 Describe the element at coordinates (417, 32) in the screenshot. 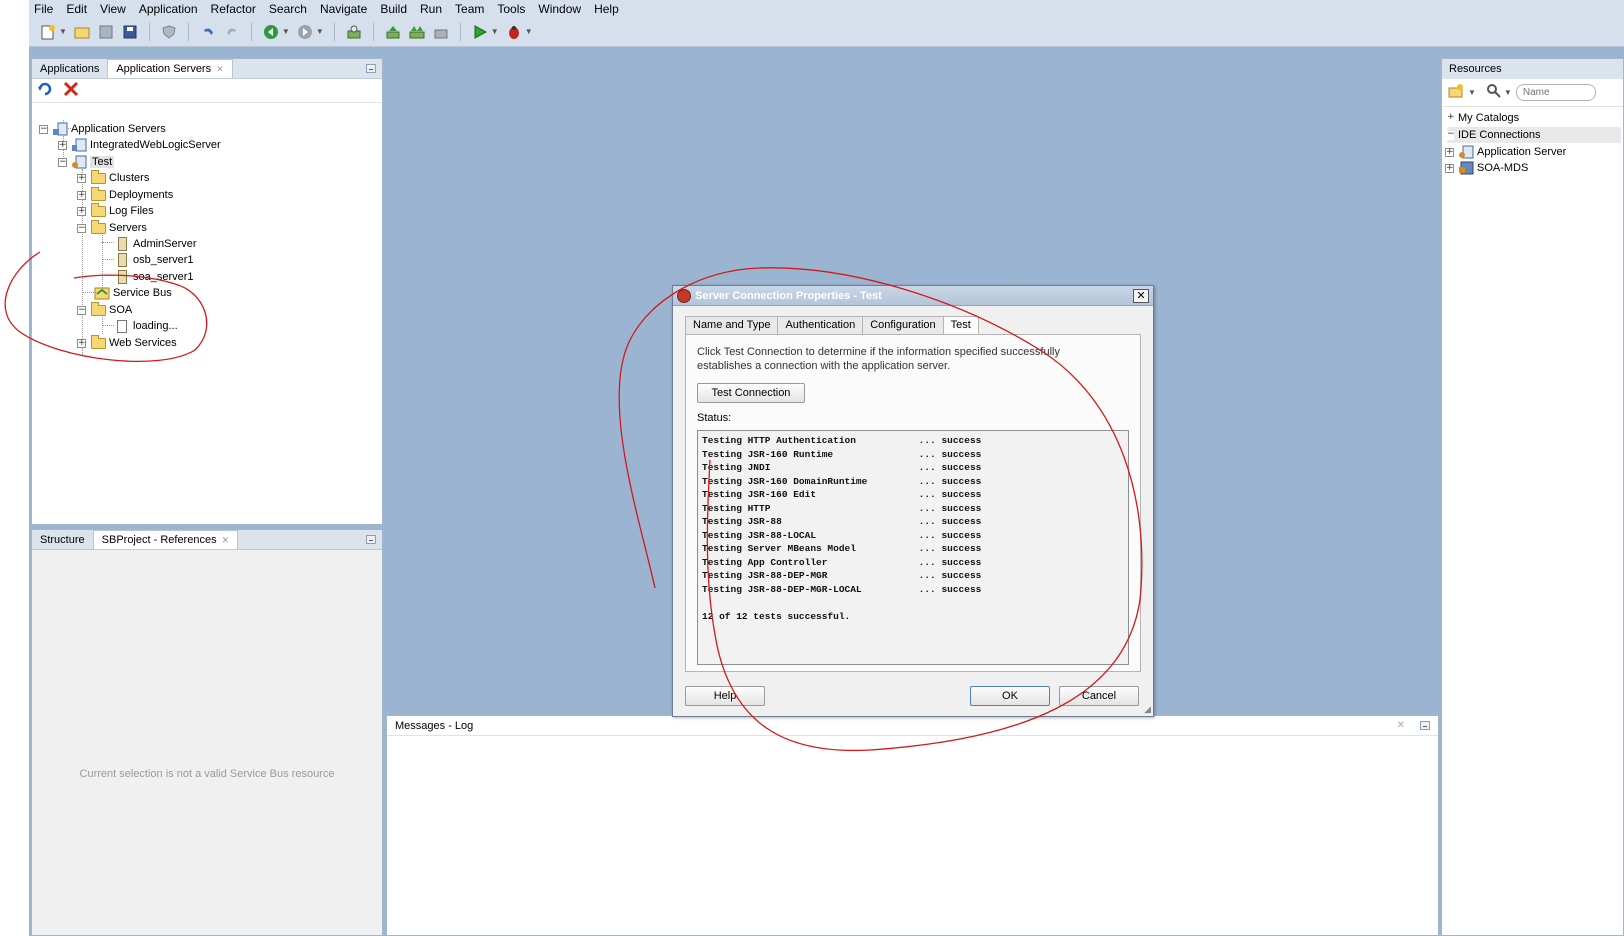

I see `rebuild-icon` at that location.